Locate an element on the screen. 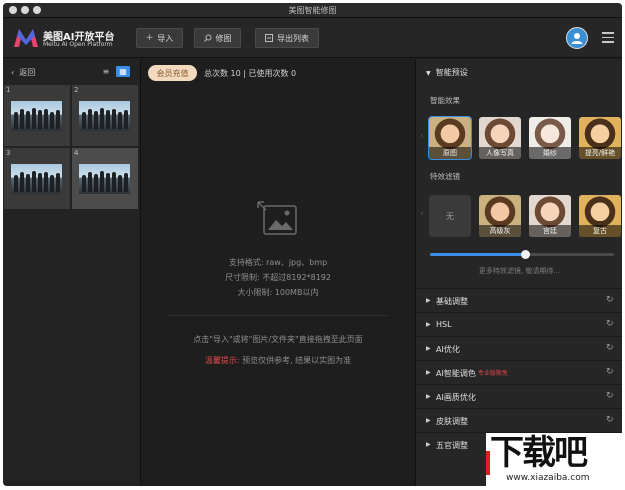  watermark-url: www.xiazaiba.com is located at coordinates (548, 478).